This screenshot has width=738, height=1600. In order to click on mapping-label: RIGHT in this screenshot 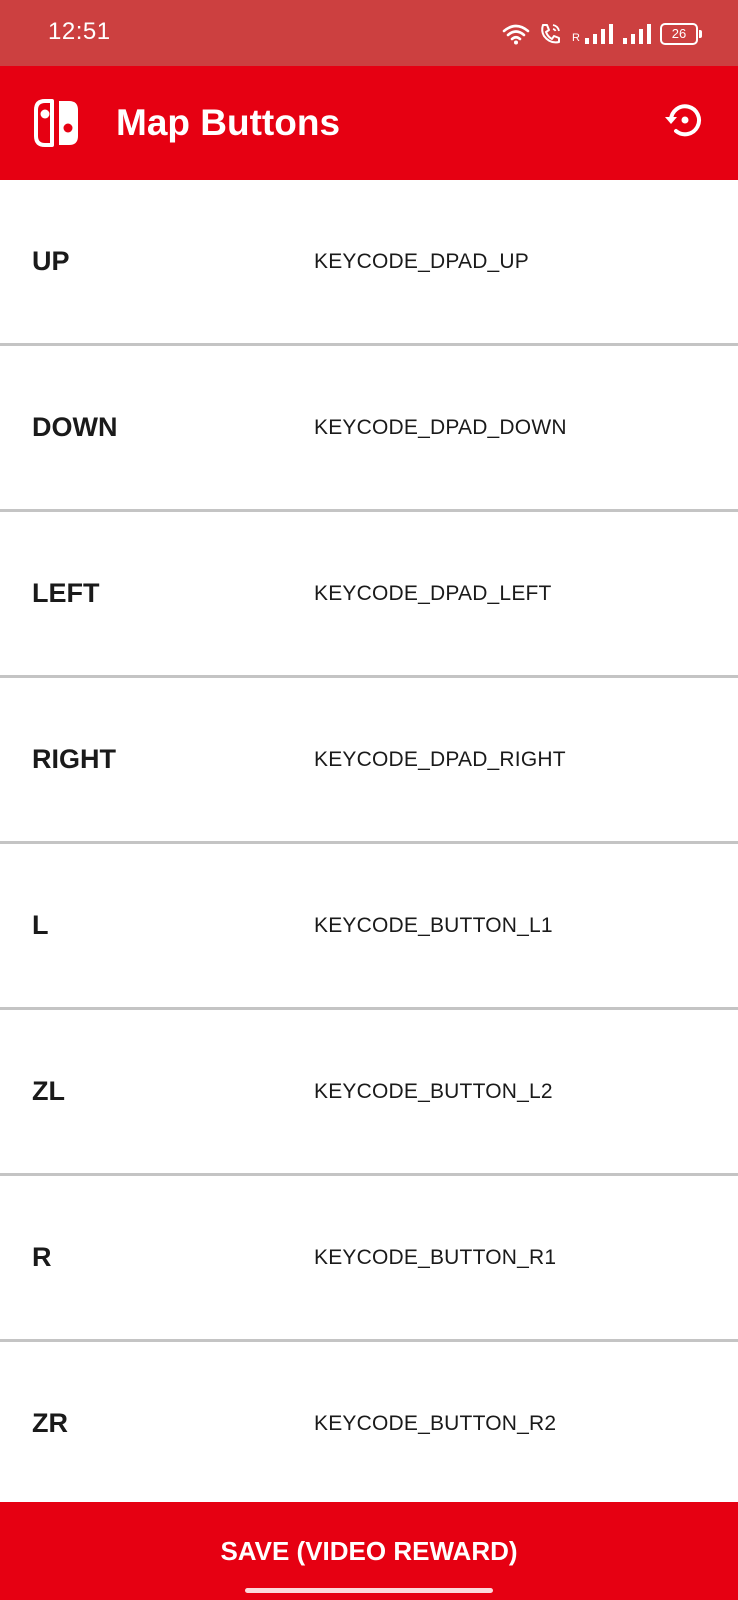, I will do `click(74, 759)`.